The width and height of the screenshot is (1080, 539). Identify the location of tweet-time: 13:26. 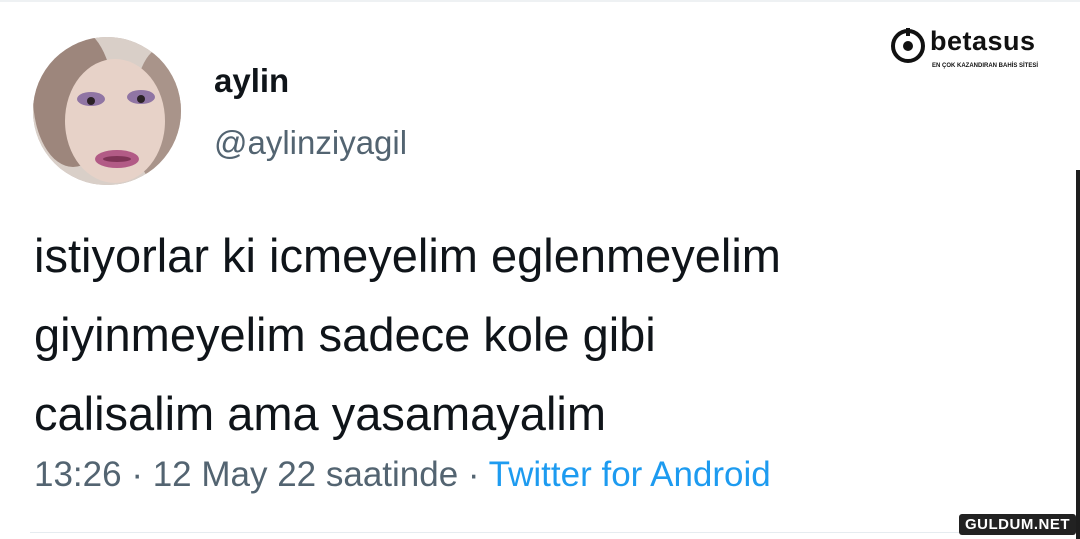
(78, 474).